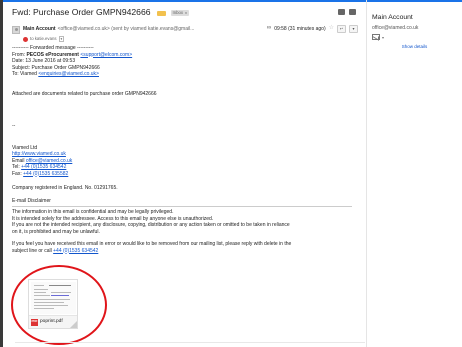  I want to click on error-notice-prefix: subject line or call, so click(33, 250).